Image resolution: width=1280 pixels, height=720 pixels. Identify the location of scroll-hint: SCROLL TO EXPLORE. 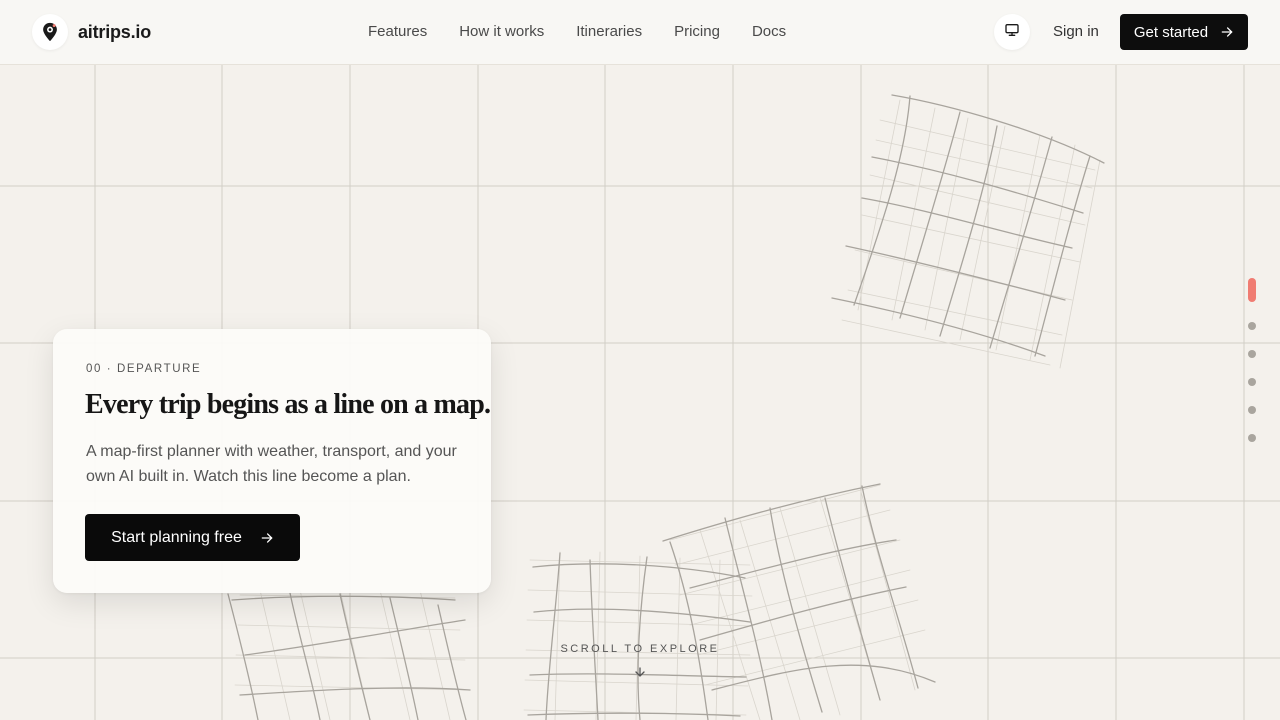
(640, 649).